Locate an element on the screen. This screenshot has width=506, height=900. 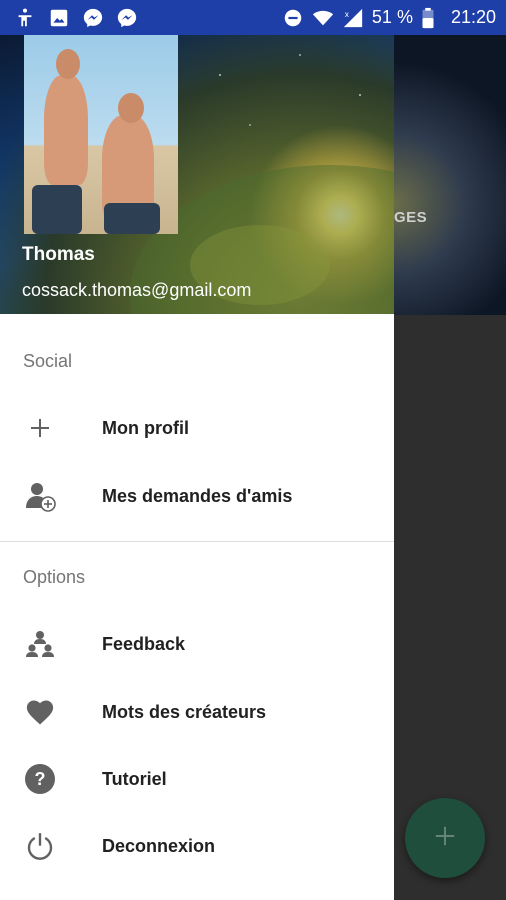
menu-item-mots-des-createurs: Mots des créateurs is located at coordinates (197, 712).